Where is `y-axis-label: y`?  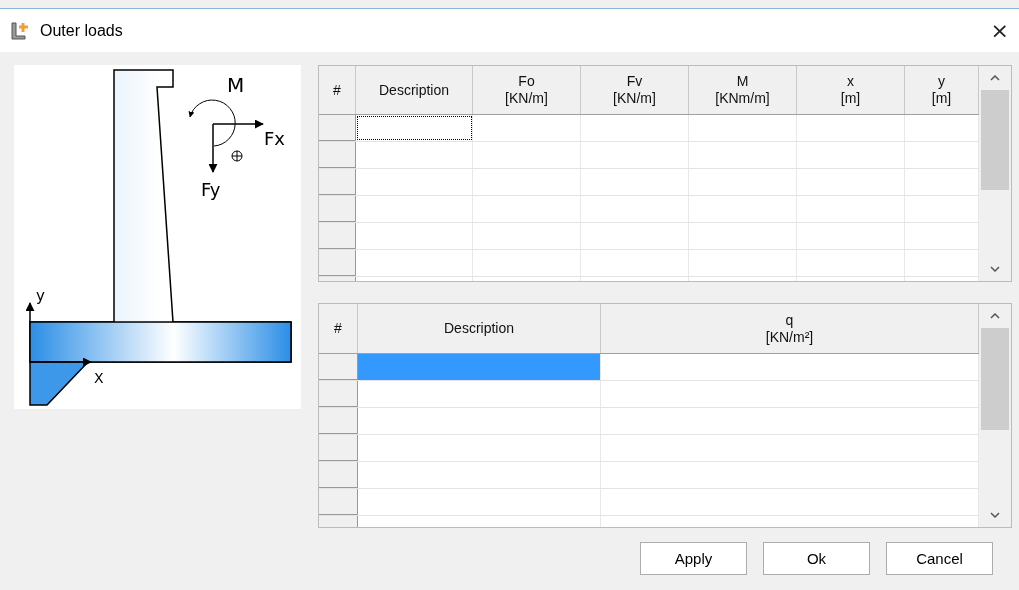
y-axis-label: y is located at coordinates (40, 296).